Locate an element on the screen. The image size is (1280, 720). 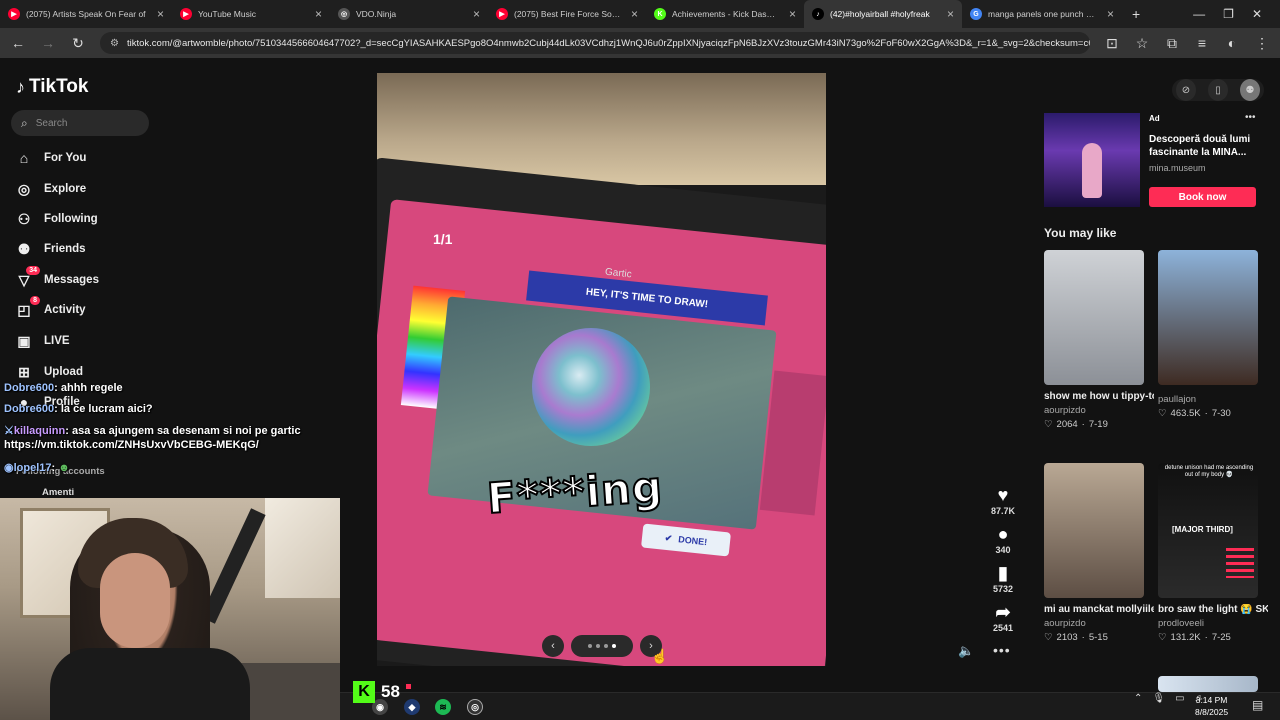
book-now-button: Book now is located at coordinates (1202, 197).